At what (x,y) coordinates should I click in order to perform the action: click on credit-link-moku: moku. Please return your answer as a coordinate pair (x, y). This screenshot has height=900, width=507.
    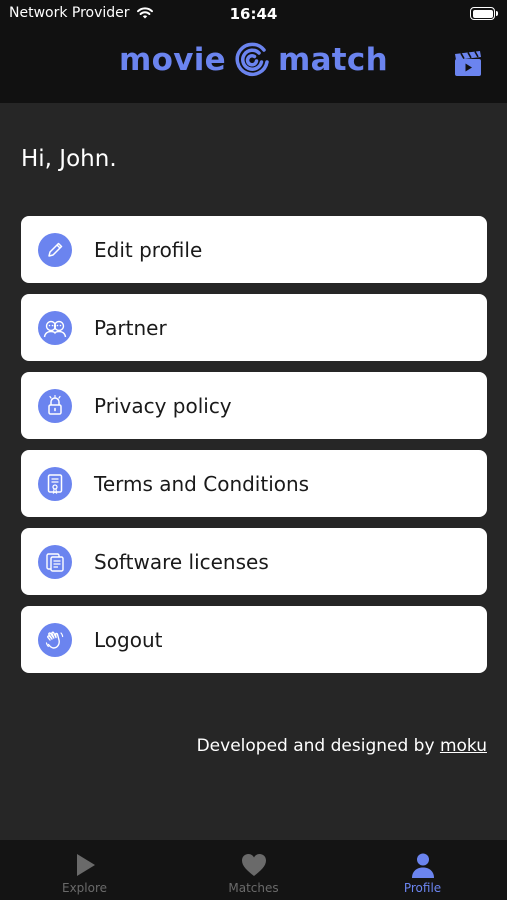
    Looking at the image, I should click on (463, 746).